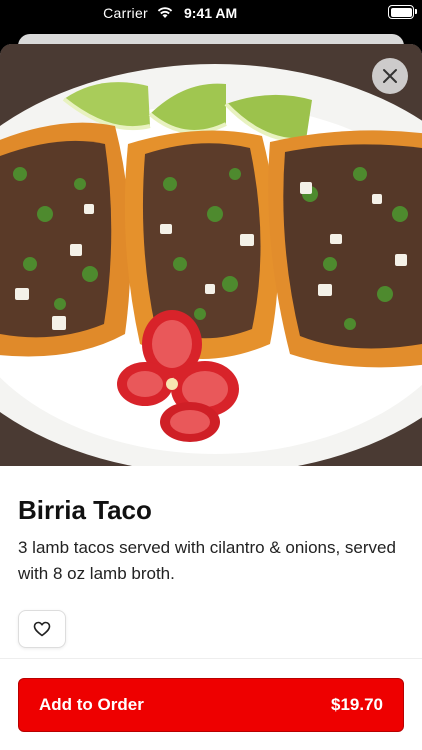 This screenshot has width=422, height=750. I want to click on close-icon, so click(390, 76).